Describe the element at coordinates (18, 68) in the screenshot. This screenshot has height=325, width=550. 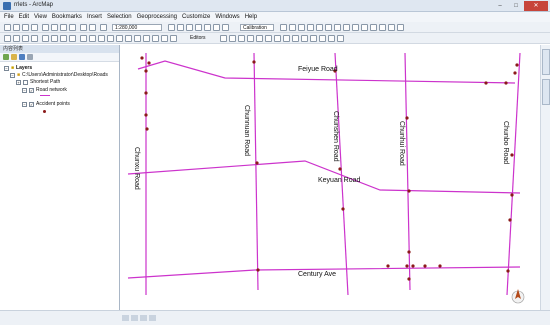
I see `layers-root: − ■ Layers` at that location.